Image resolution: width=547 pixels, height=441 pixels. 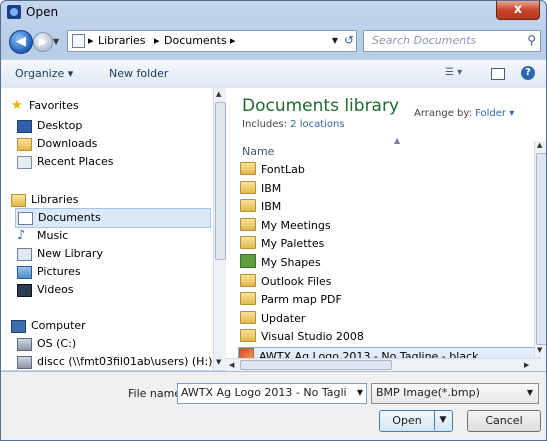 I want to click on recent-pages-dropdown-icon: ▼, so click(x=56, y=41).